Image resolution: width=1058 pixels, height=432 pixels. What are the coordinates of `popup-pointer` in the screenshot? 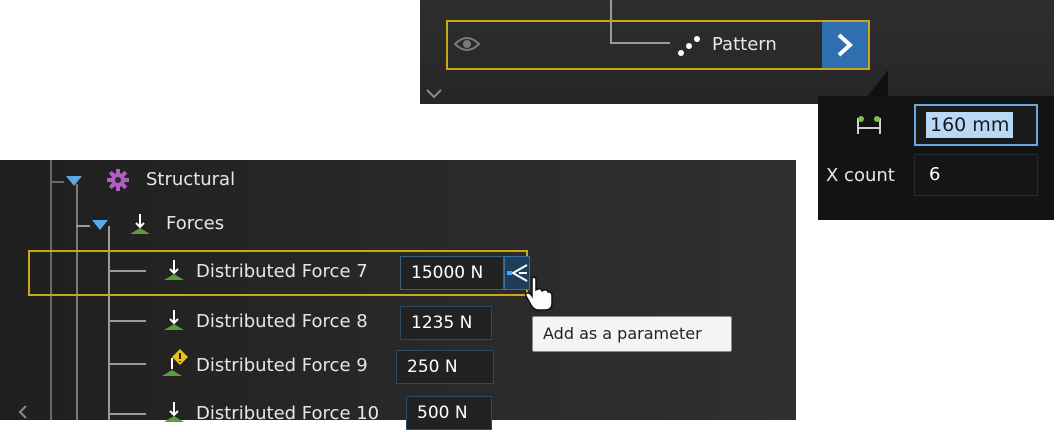 It's located at (877, 84).